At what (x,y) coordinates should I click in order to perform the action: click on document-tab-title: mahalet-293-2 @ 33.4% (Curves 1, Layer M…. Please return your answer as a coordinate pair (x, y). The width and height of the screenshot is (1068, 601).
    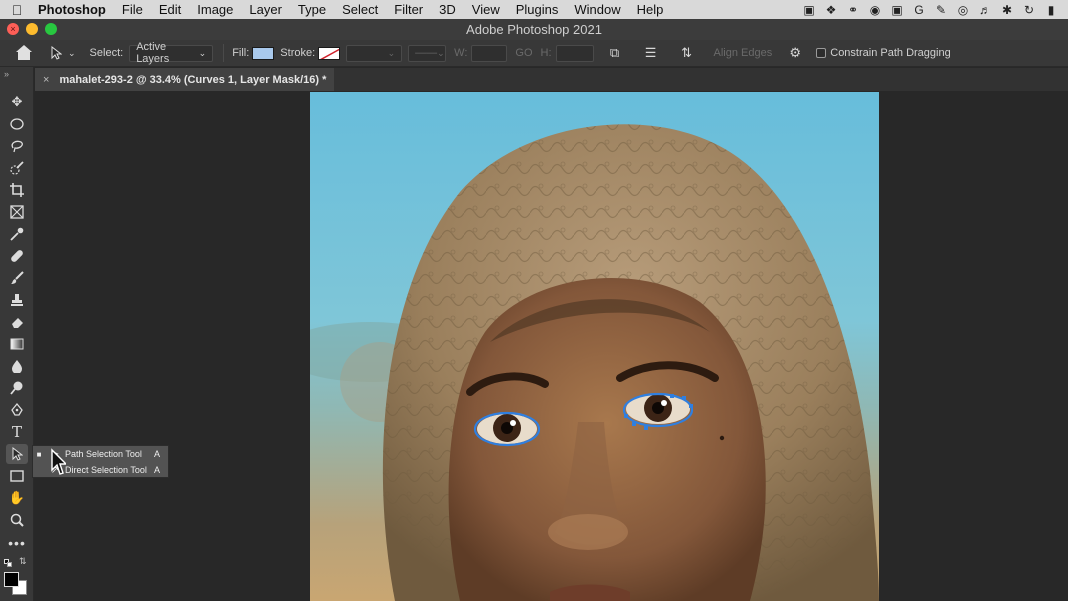
    Looking at the image, I should click on (193, 79).